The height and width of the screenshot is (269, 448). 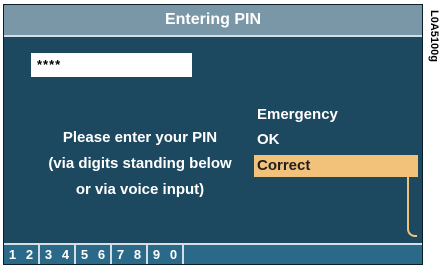 What do you see at coordinates (336, 166) in the screenshot?
I see `menu-item-correct: Correct` at bounding box center [336, 166].